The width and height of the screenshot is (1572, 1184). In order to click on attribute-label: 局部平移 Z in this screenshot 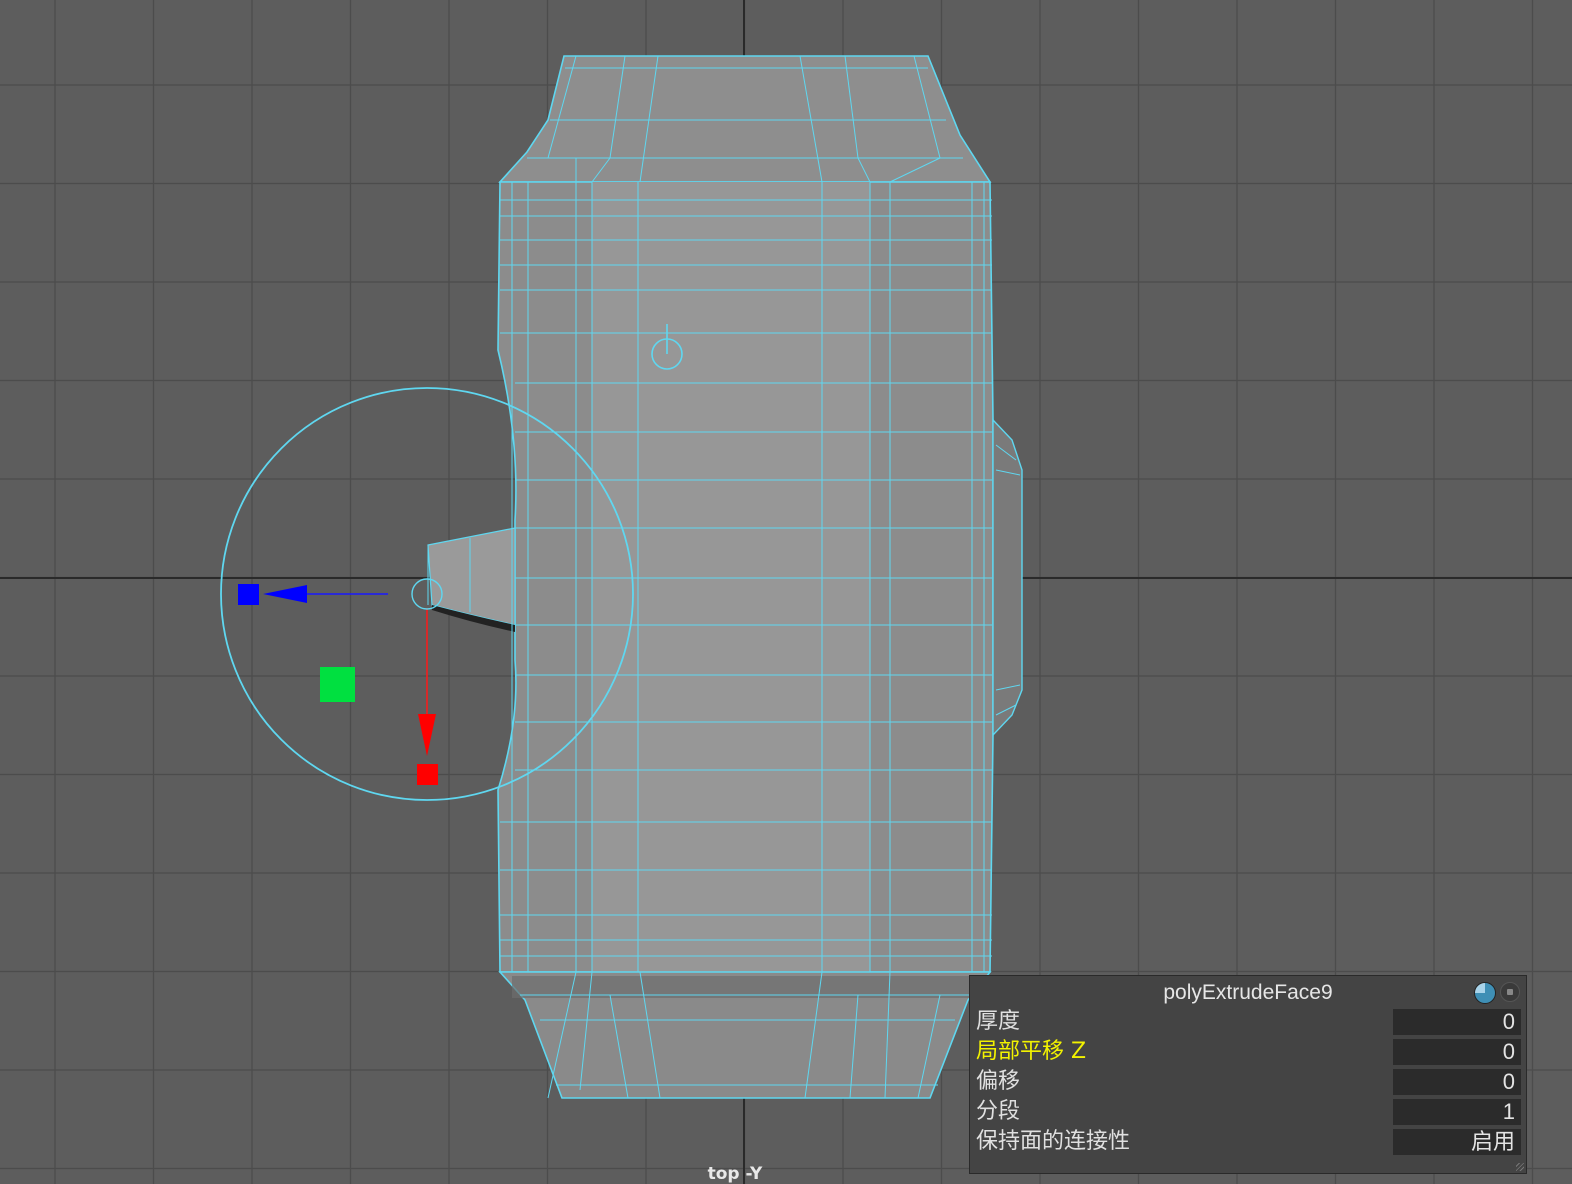, I will do `click(1031, 1051)`.